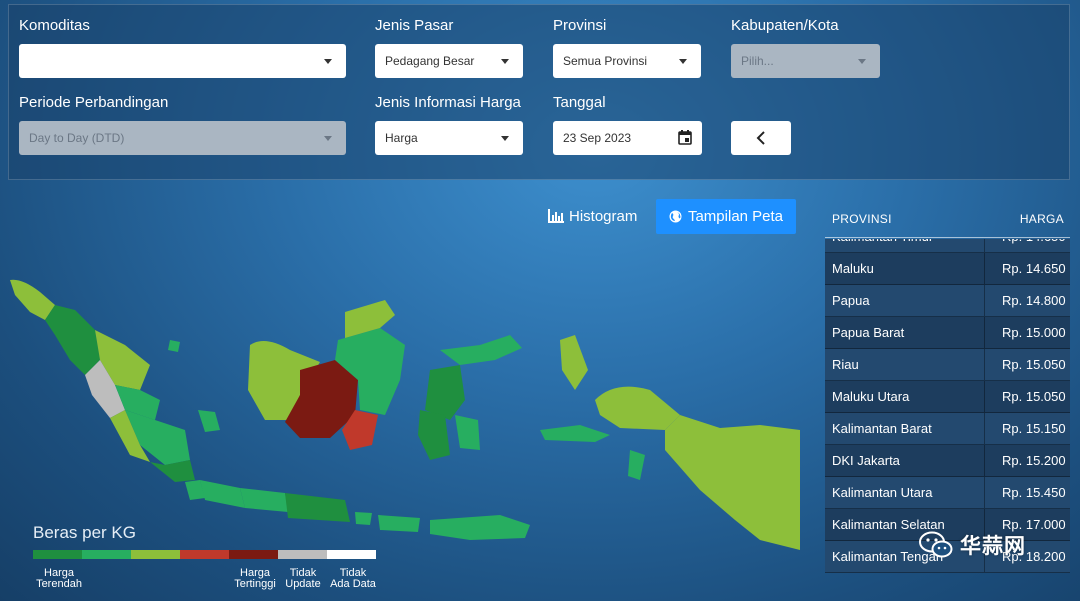  I want to click on table-row: Papua Barat Rp. 15.000, so click(947, 333).